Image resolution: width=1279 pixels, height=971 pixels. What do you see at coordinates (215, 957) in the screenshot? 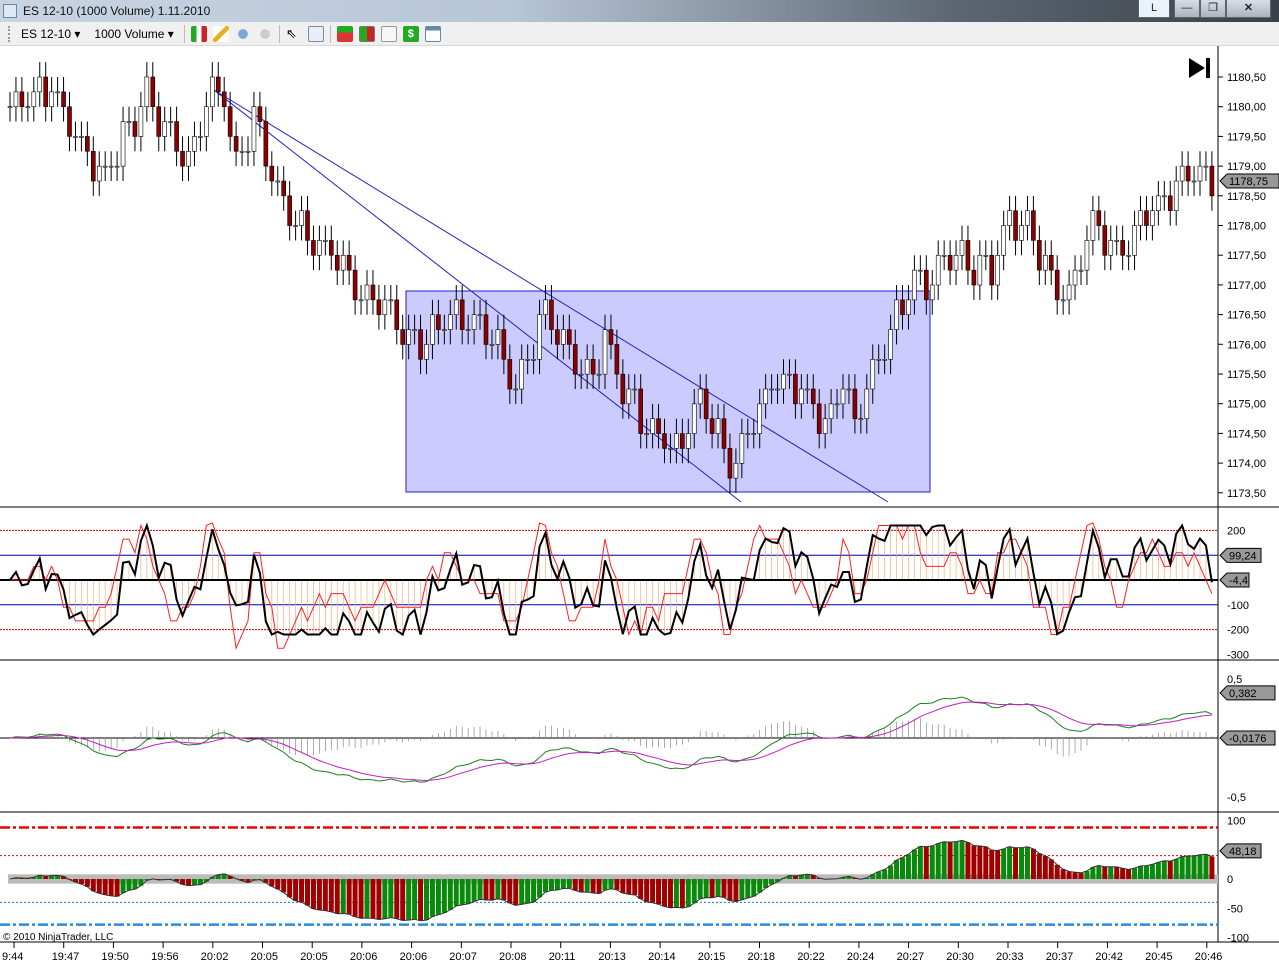
I see `time-tick-label: 20:02` at bounding box center [215, 957].